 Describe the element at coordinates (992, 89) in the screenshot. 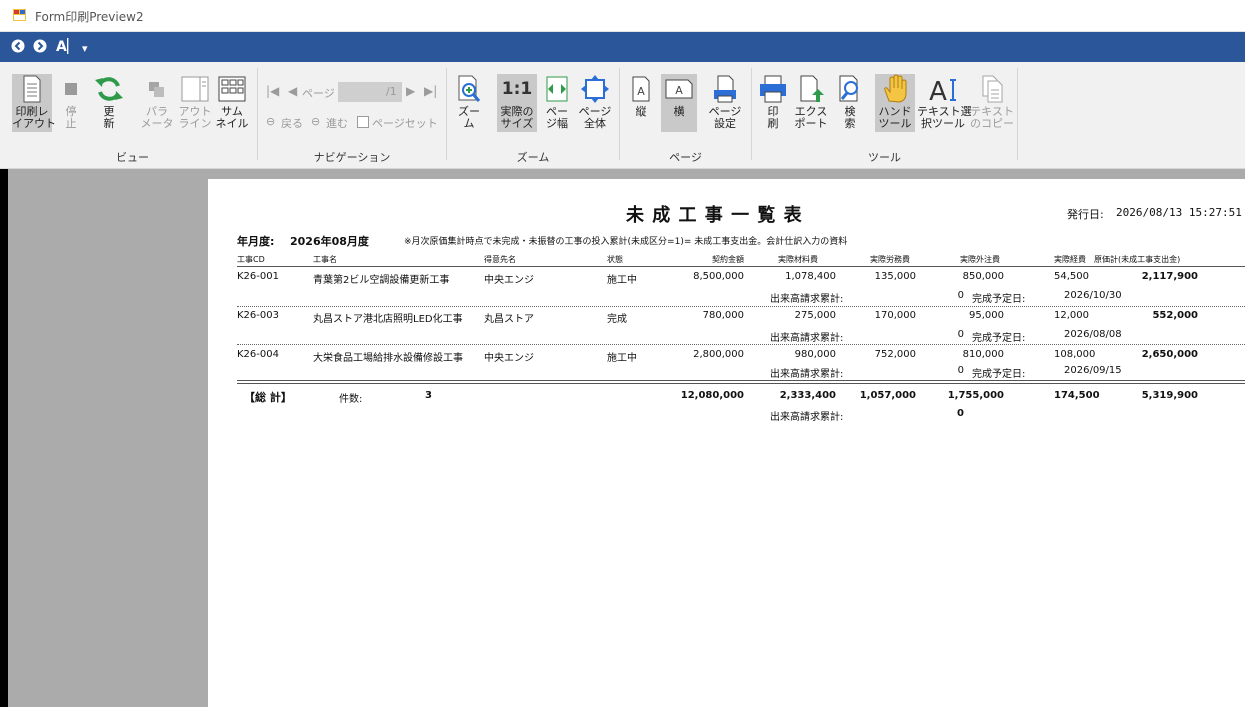

I see `copy-icon` at that location.